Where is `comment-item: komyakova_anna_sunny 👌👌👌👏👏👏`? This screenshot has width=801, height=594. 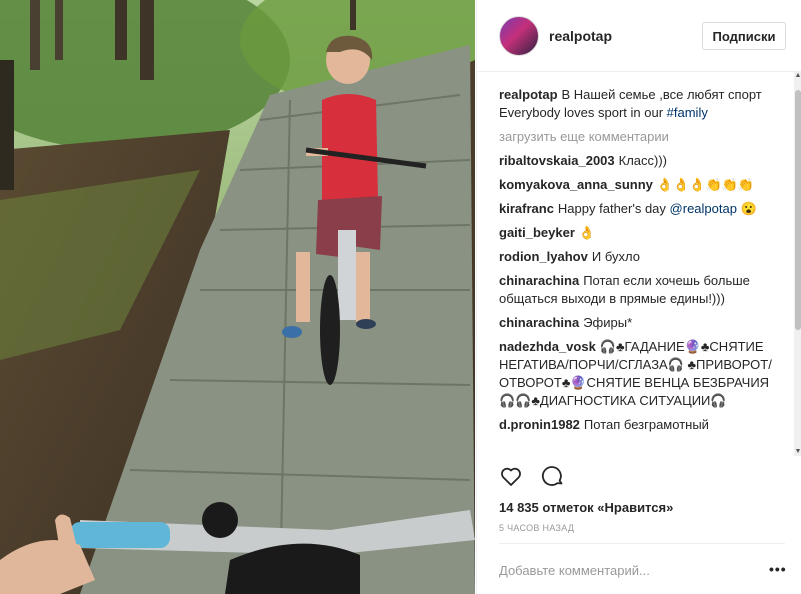 comment-item: komyakova_anna_sunny 👌👌👌👏👏👏 is located at coordinates (637, 185).